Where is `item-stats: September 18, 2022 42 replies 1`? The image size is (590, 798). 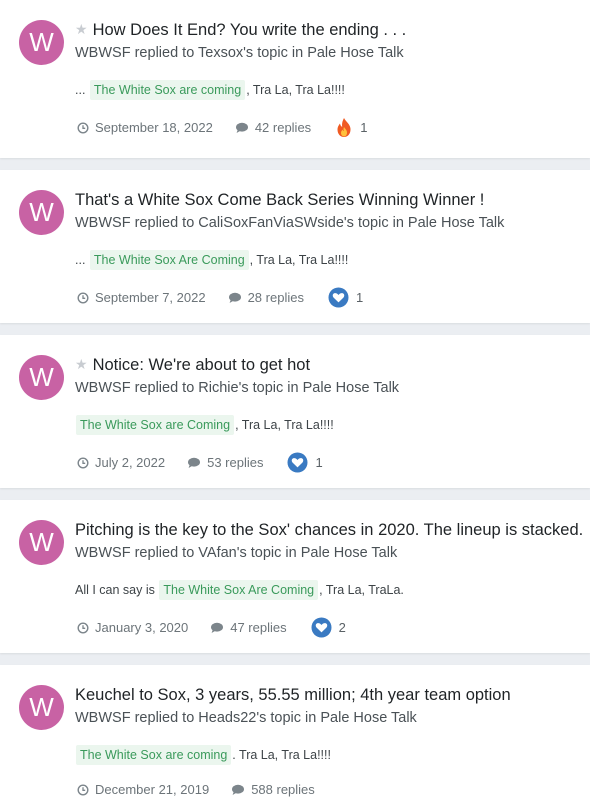 item-stats: September 18, 2022 42 replies 1 is located at coordinates (222, 127).